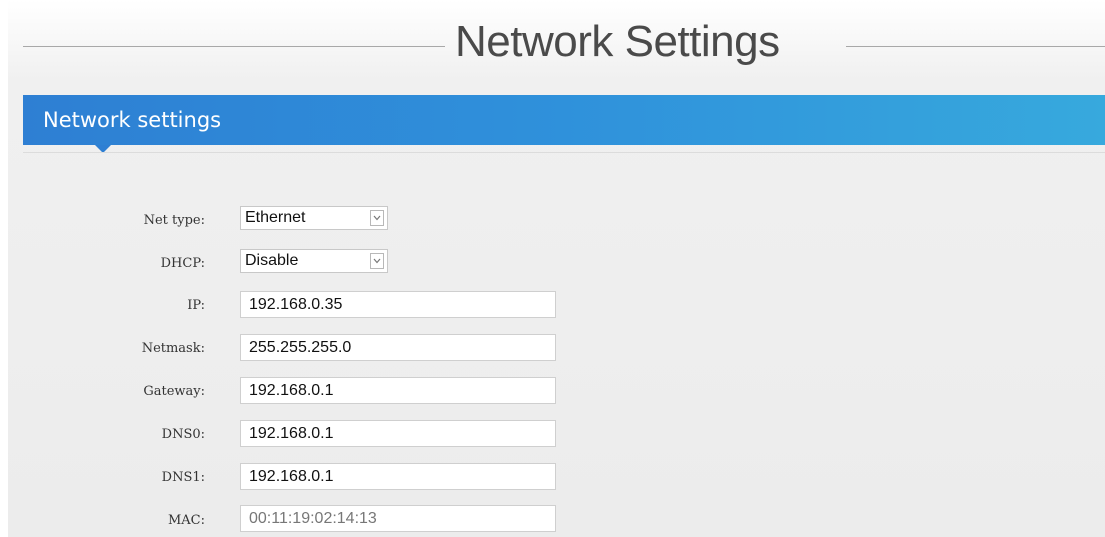 The image size is (1105, 537). Describe the element at coordinates (174, 220) in the screenshot. I see `net-type-label: Net type:` at that location.